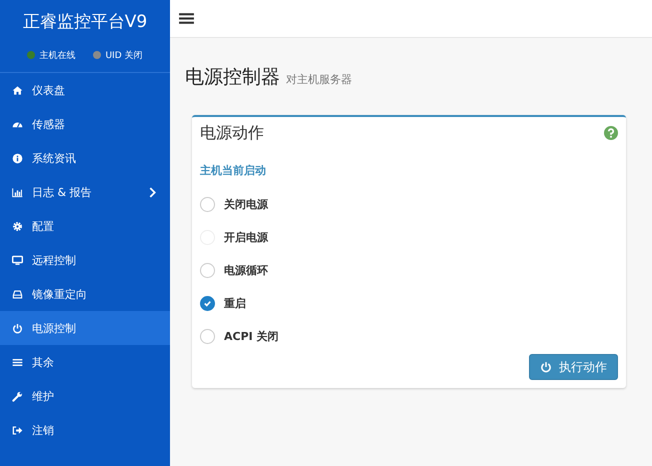 The width and height of the screenshot is (652, 466). What do you see at coordinates (85, 294) in the screenshot?
I see `sidebar-item: 镜像重定向` at bounding box center [85, 294].